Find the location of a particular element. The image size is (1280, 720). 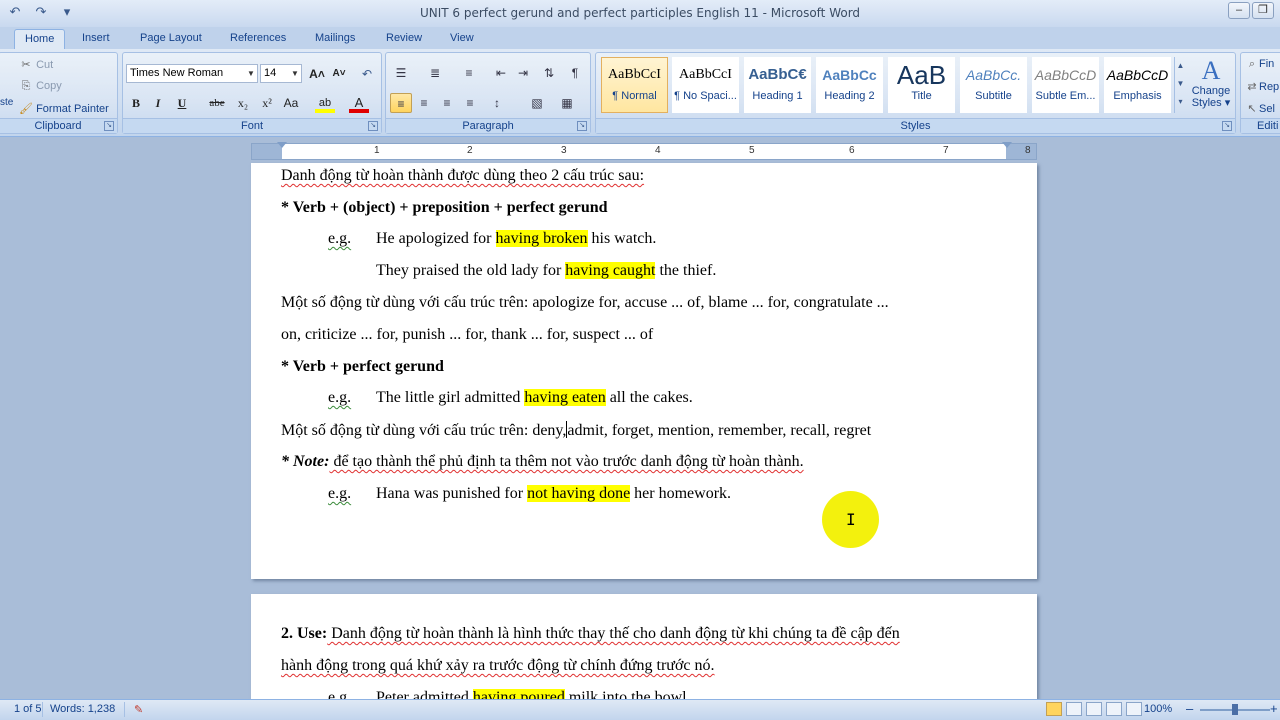

grow-font-button: A˄ is located at coordinates (317, 74).